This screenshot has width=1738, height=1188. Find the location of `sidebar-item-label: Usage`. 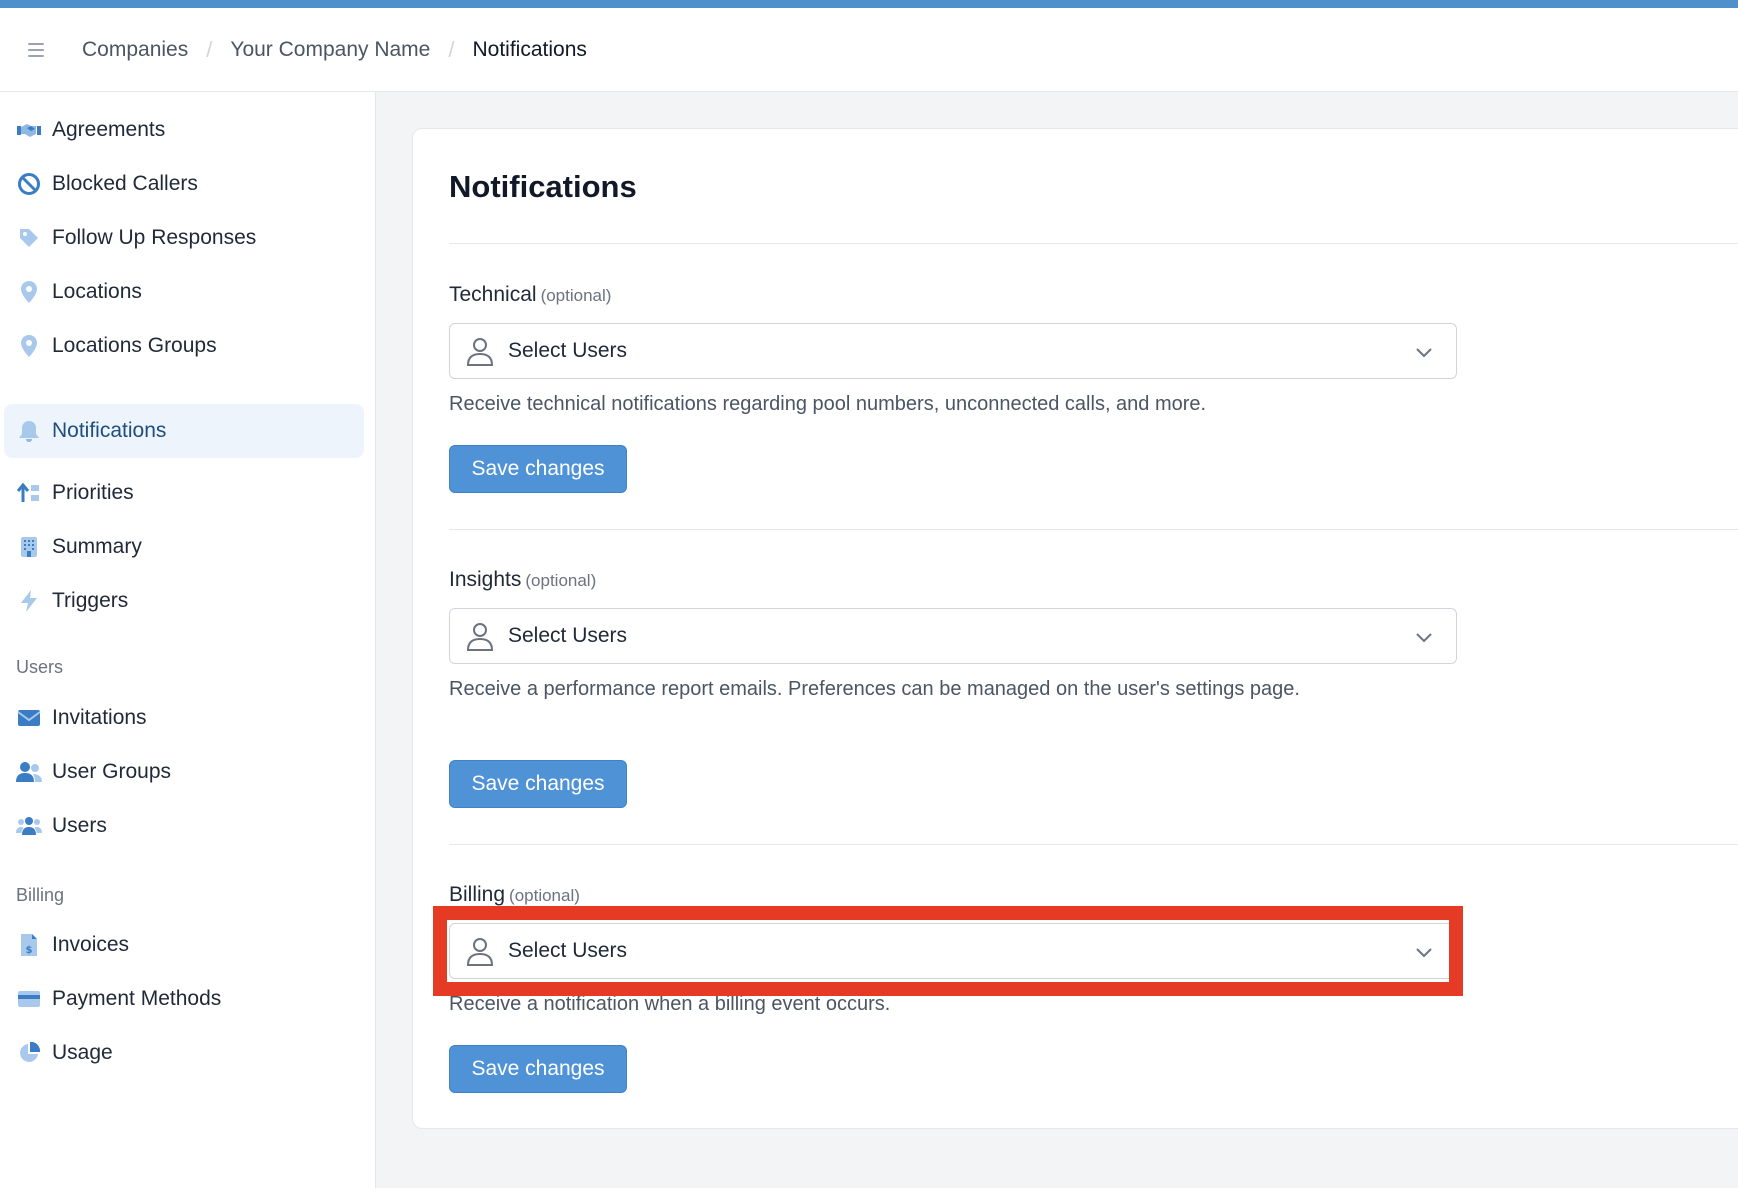

sidebar-item-label: Usage is located at coordinates (82, 1052).